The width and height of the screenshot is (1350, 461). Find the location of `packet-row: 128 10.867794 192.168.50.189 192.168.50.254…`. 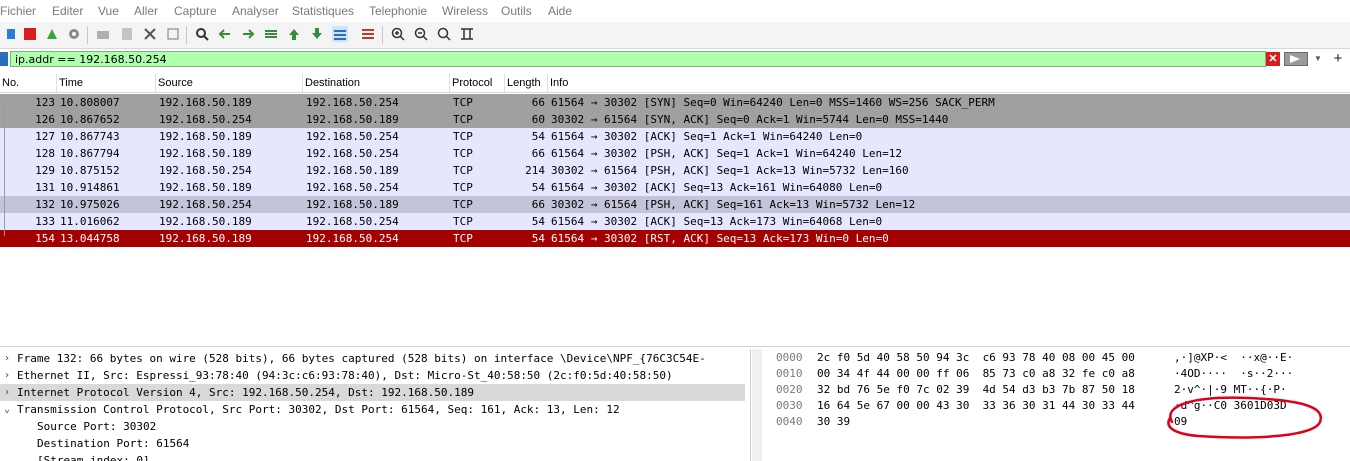

packet-row: 128 10.867794 192.168.50.189 192.168.50.254… is located at coordinates (675, 153).